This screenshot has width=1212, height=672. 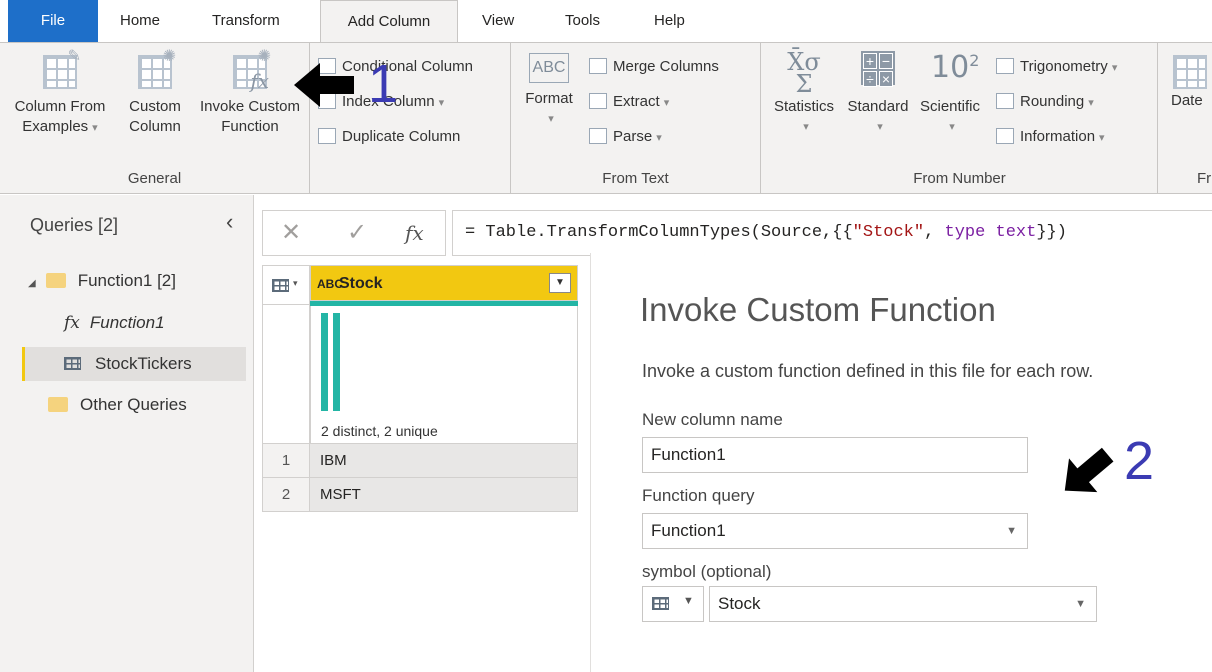 What do you see at coordinates (286, 461) in the screenshot?
I see `row-number: 1` at bounding box center [286, 461].